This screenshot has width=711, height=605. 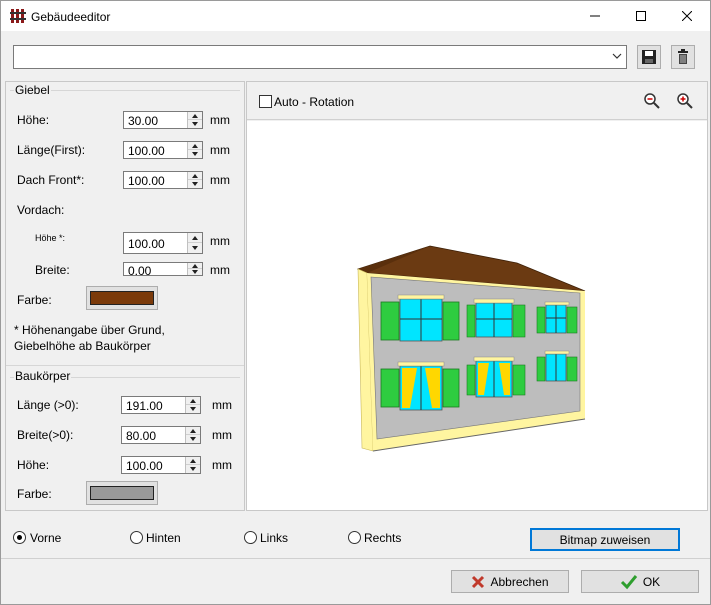 I want to click on save-button, so click(x=649, y=57).